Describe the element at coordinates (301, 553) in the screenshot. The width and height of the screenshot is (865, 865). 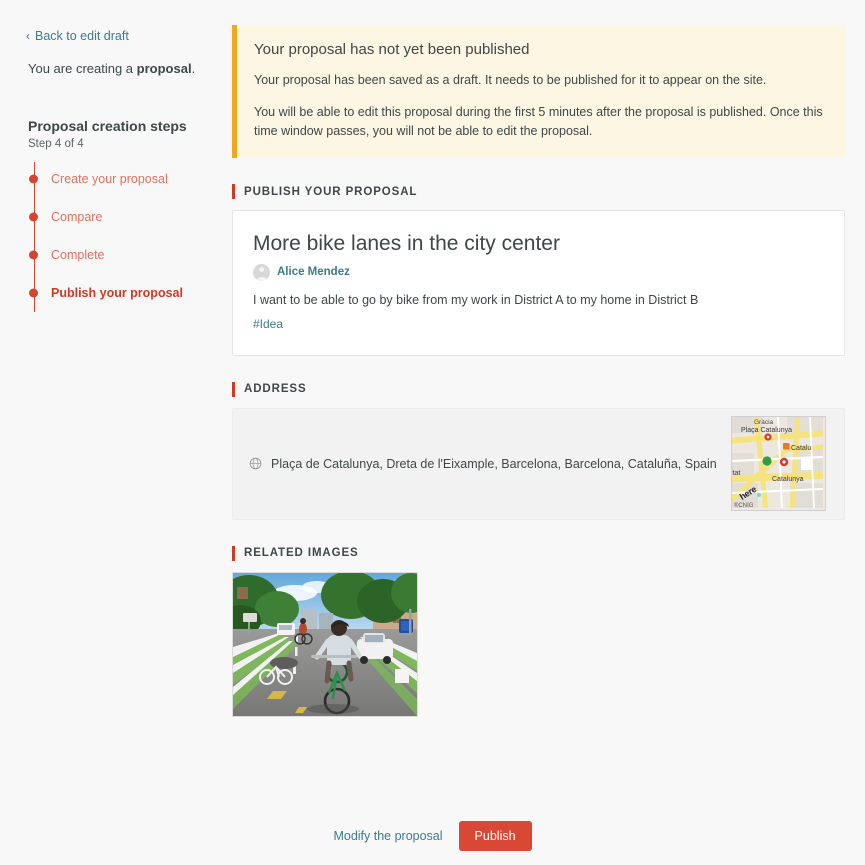
I see `section-heading-related-images-label: RELATED IMAGES` at that location.